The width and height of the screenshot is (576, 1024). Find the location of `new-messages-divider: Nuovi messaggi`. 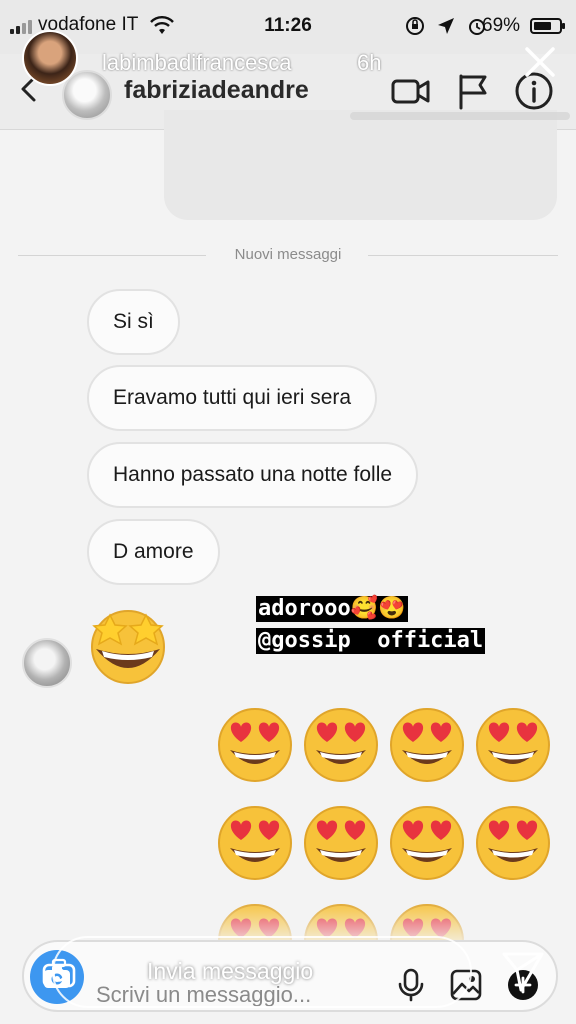

new-messages-divider: Nuovi messaggi is located at coordinates (288, 256).